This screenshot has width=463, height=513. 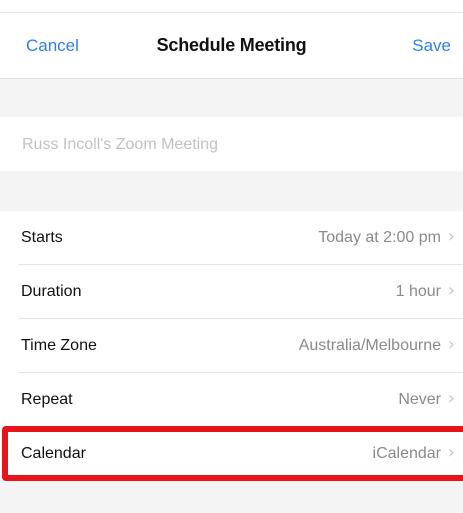 I want to click on row-value: Never, so click(x=419, y=399).